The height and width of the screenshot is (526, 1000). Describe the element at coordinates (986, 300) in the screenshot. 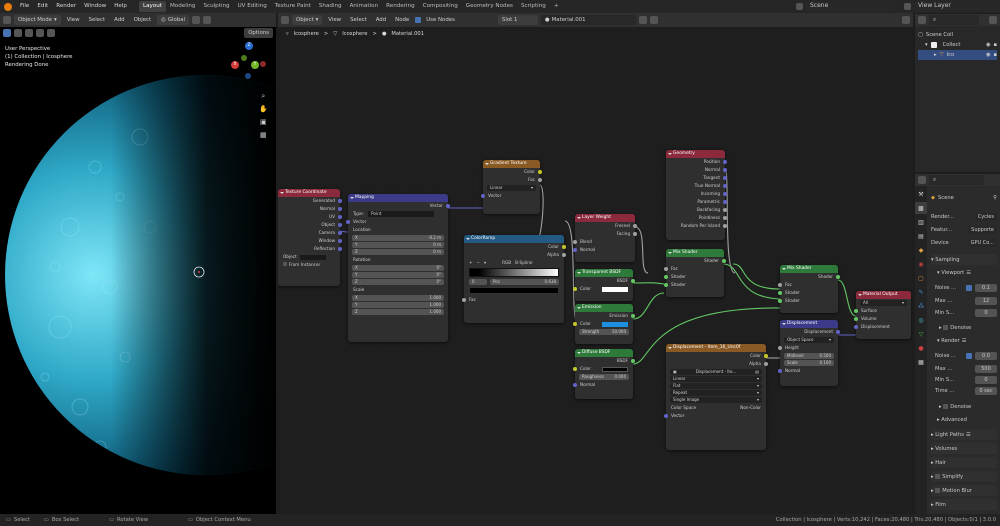

I see `max-samples-field: 12` at that location.